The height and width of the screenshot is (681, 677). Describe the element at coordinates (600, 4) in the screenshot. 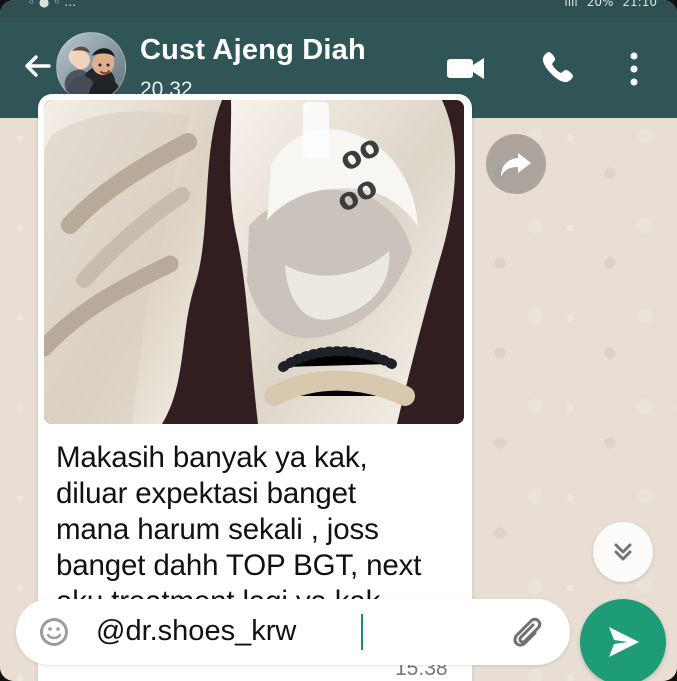

I see `battery-percentage: 20%` at that location.